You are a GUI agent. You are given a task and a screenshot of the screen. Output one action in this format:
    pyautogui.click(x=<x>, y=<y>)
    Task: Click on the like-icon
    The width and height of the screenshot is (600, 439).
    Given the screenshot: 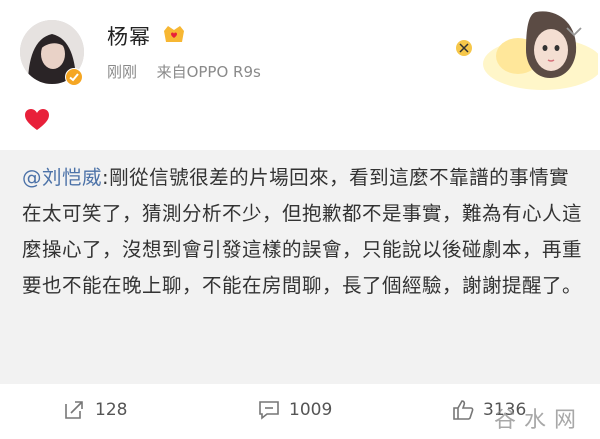 What is the action you would take?
    pyautogui.click(x=463, y=410)
    